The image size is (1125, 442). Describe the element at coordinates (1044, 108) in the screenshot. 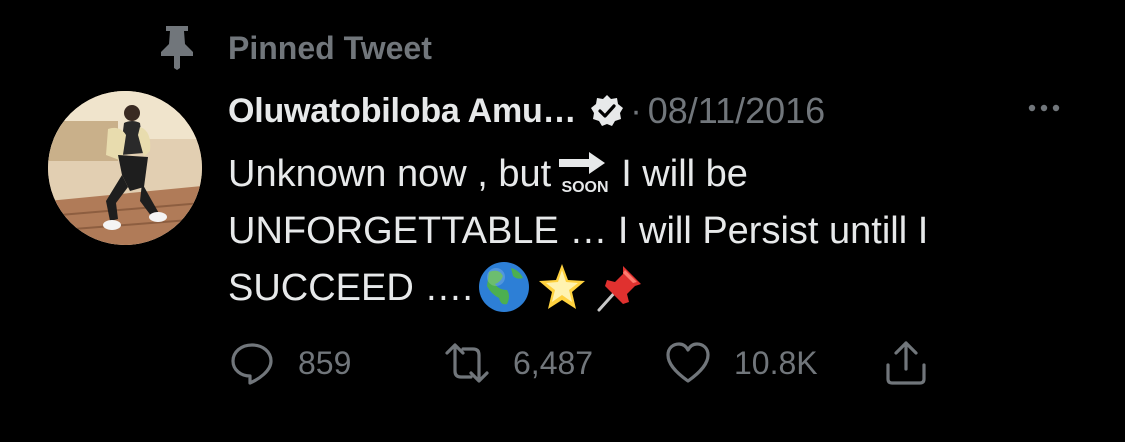

I see `more-options-icon` at that location.